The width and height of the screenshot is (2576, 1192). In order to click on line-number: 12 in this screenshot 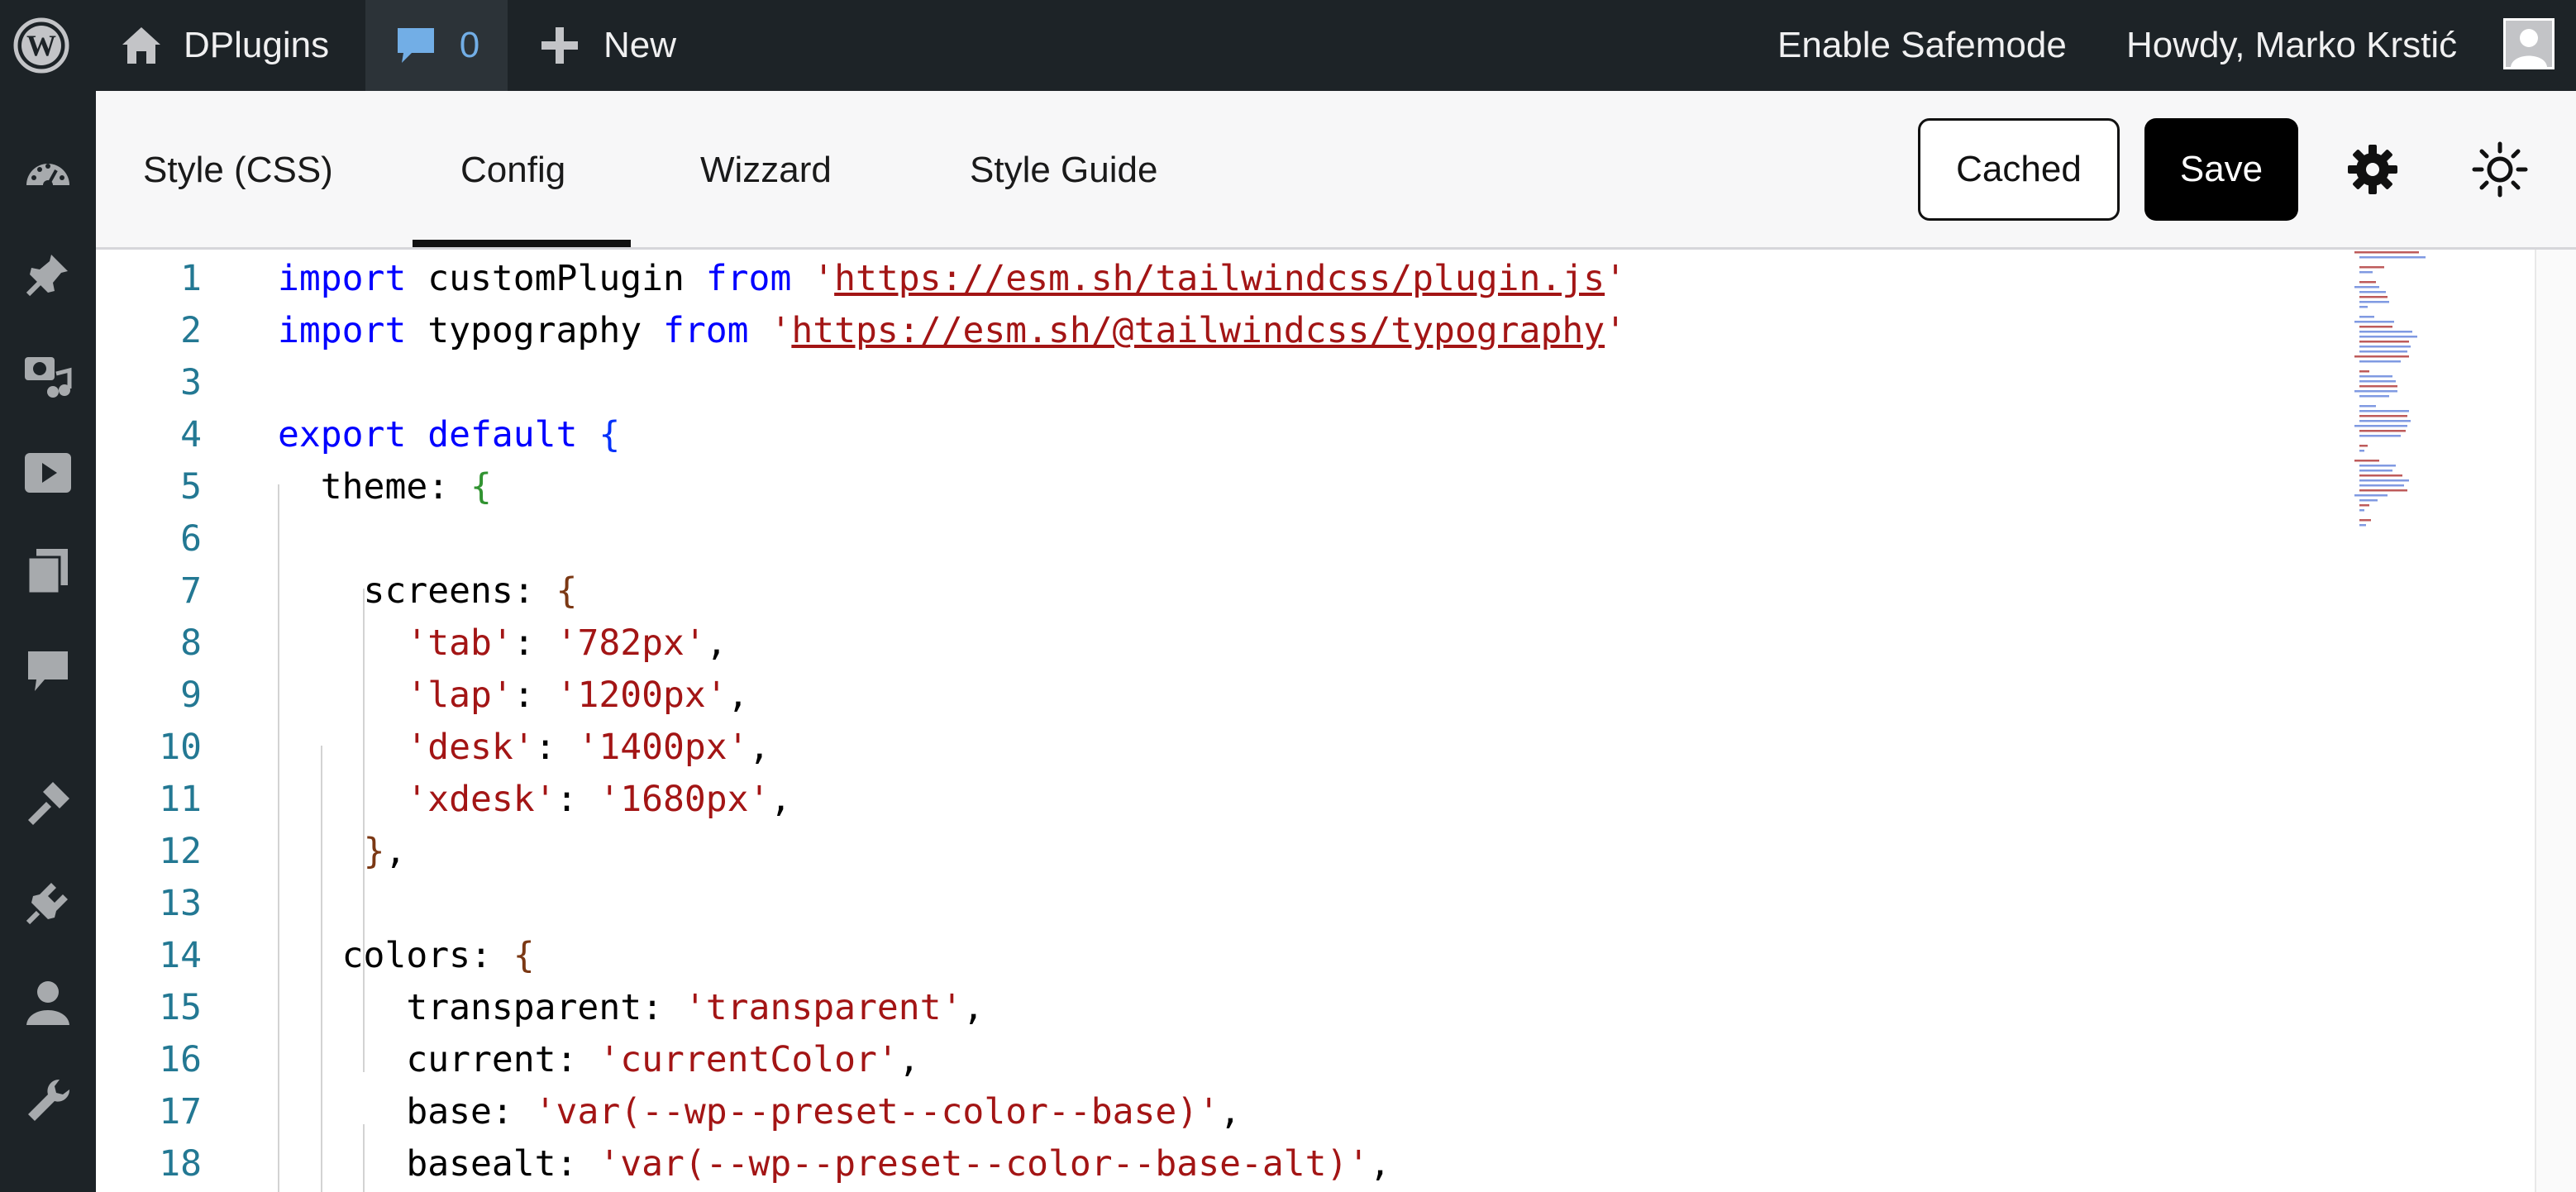, I will do `click(180, 852)`.